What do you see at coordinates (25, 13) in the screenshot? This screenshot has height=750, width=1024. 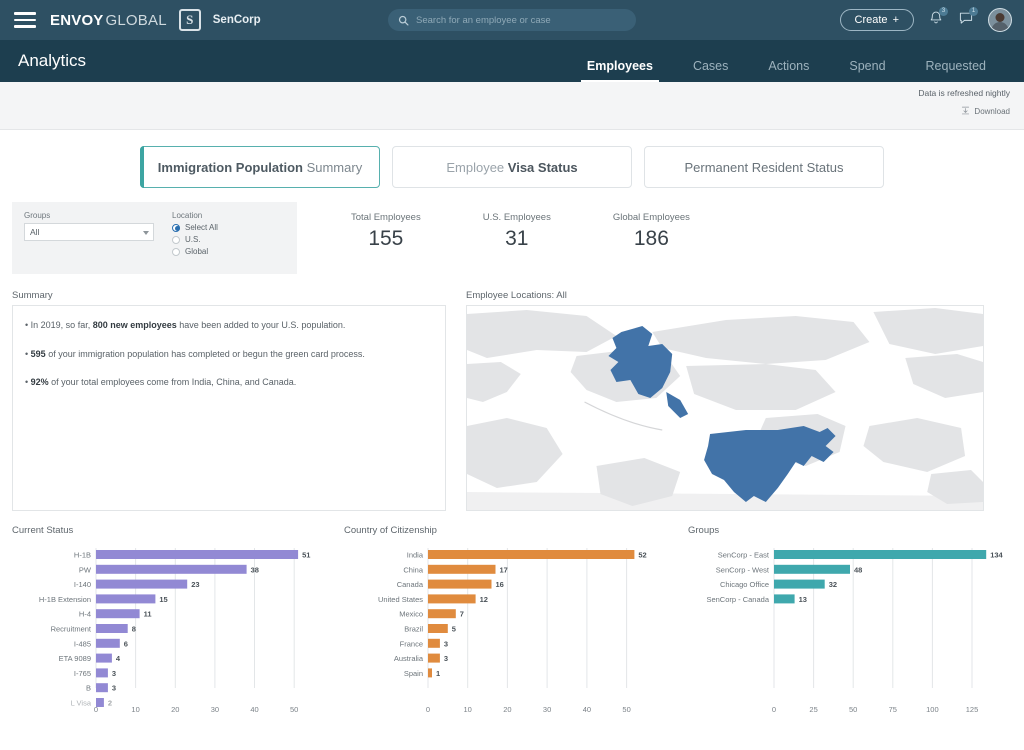 I see `hamburger-line` at bounding box center [25, 13].